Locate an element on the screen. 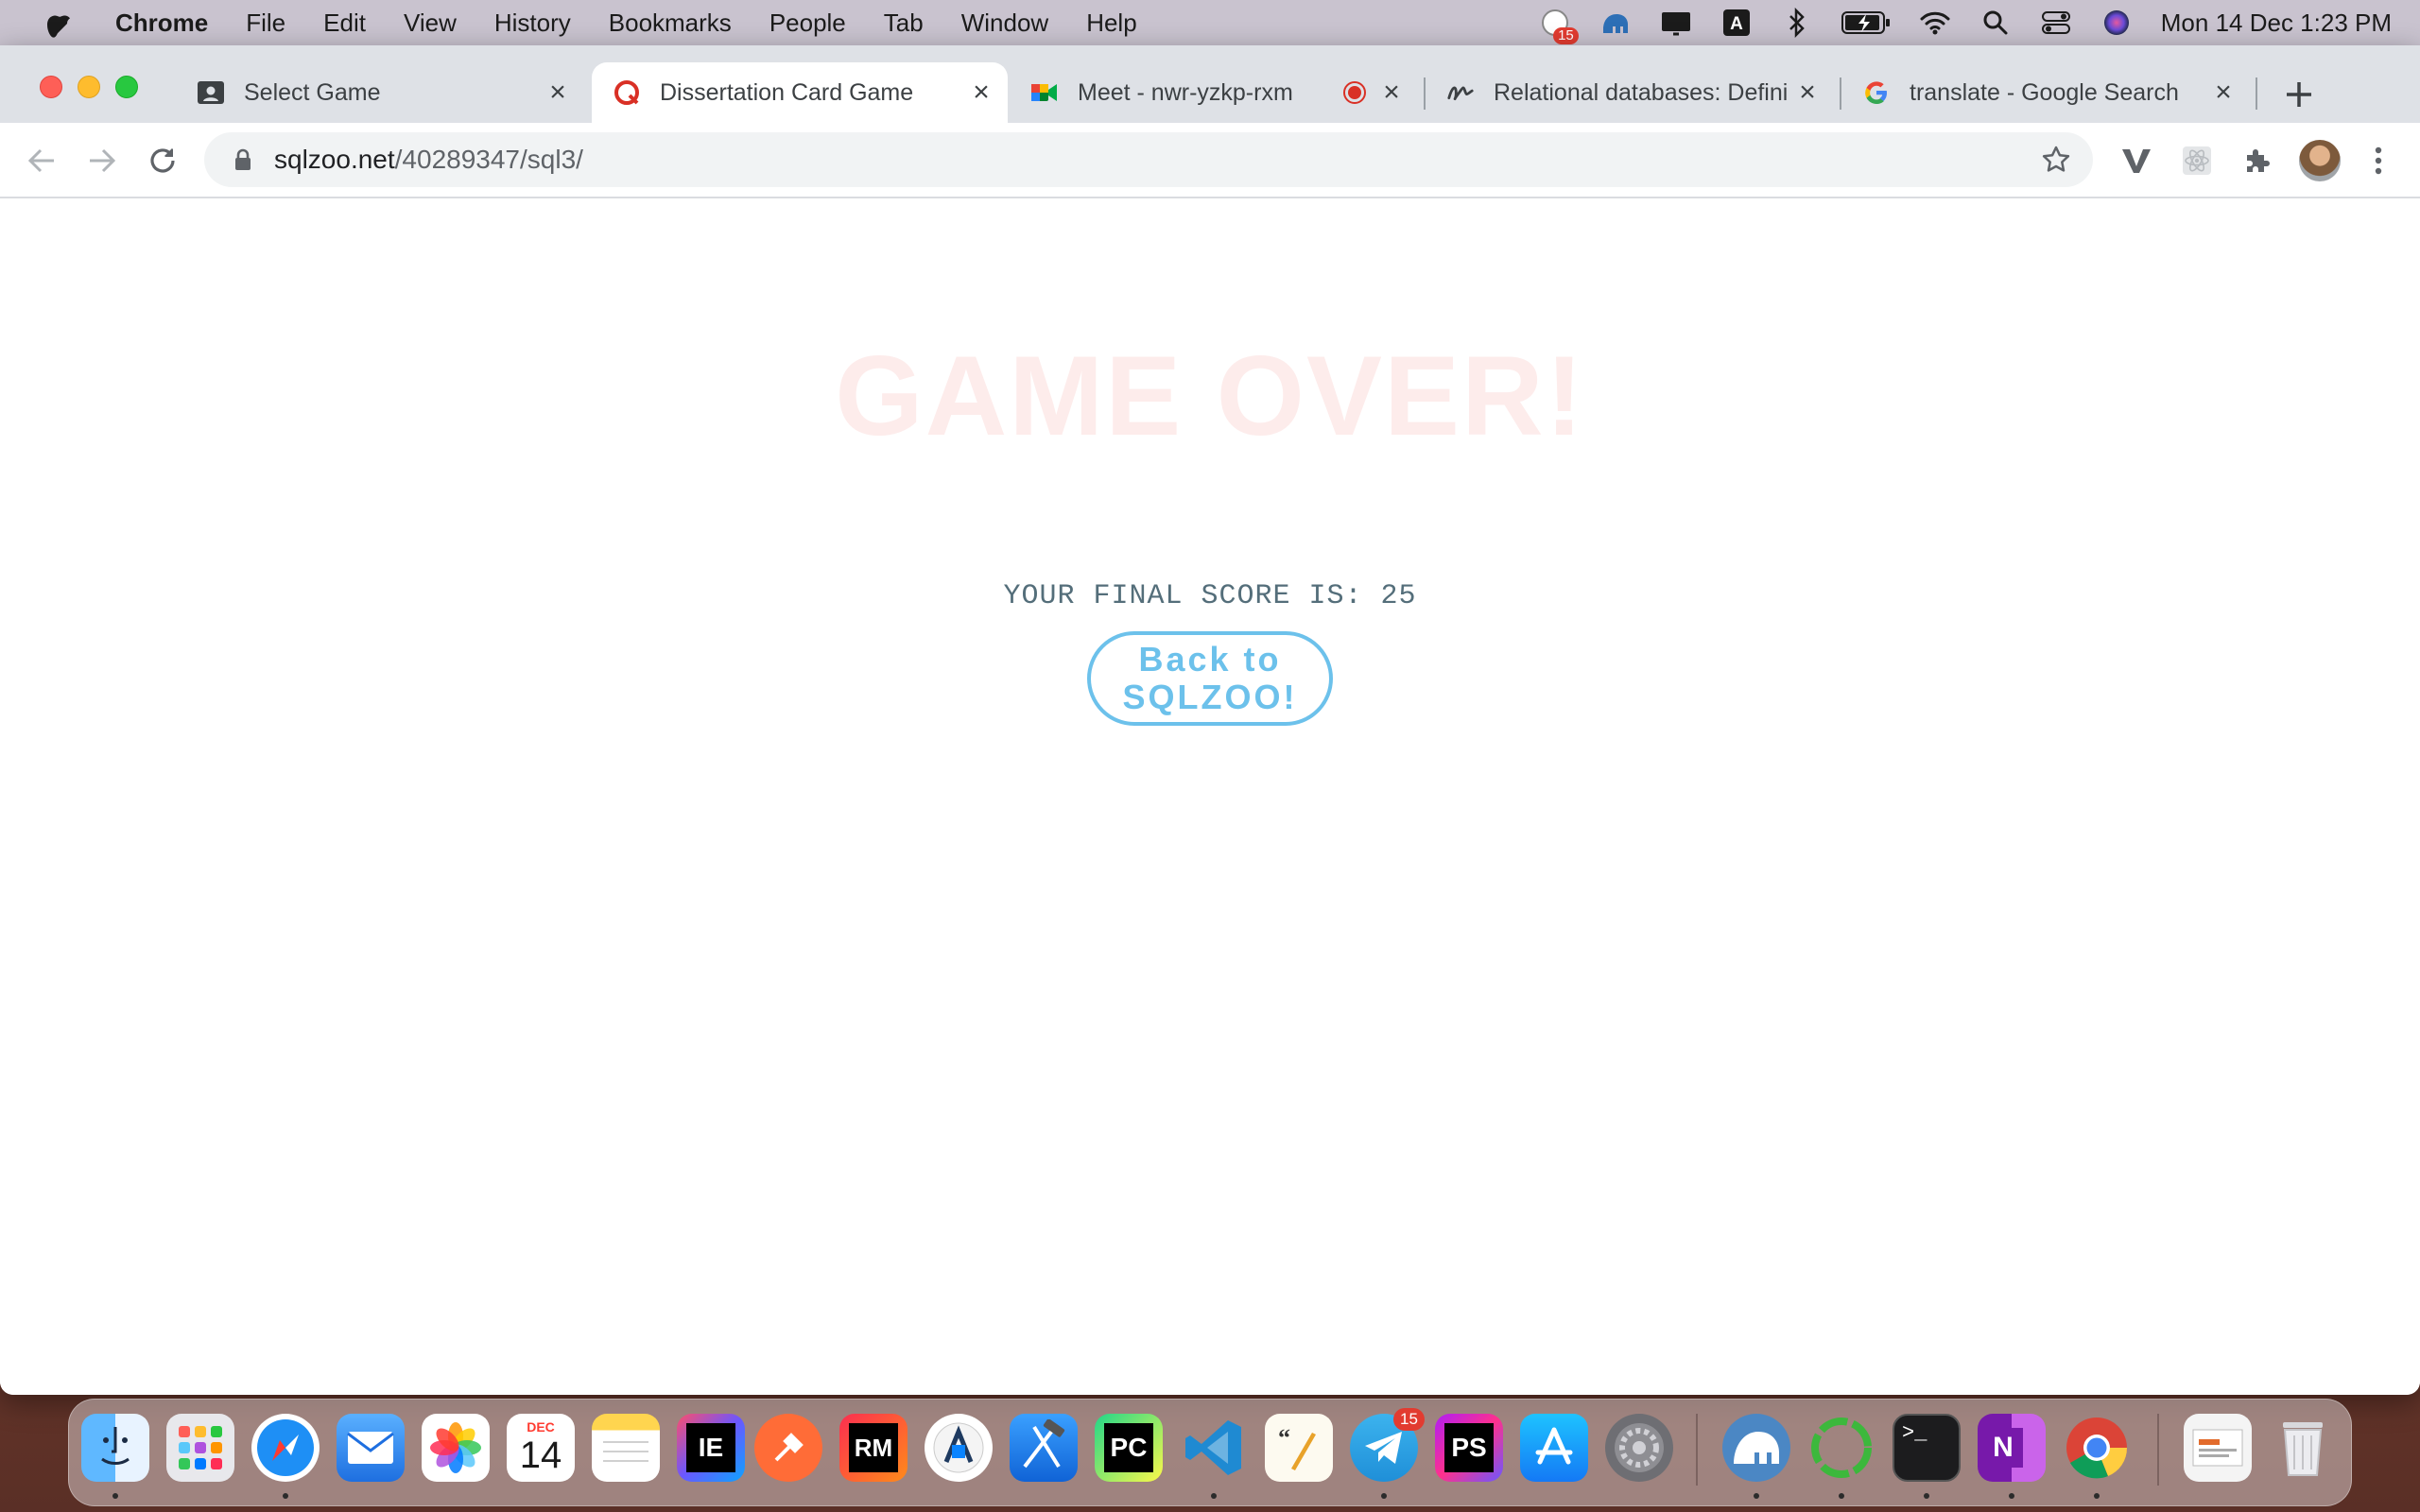 This screenshot has height=1512, width=2420. notifications-icon: 15 is located at coordinates (1559, 25).